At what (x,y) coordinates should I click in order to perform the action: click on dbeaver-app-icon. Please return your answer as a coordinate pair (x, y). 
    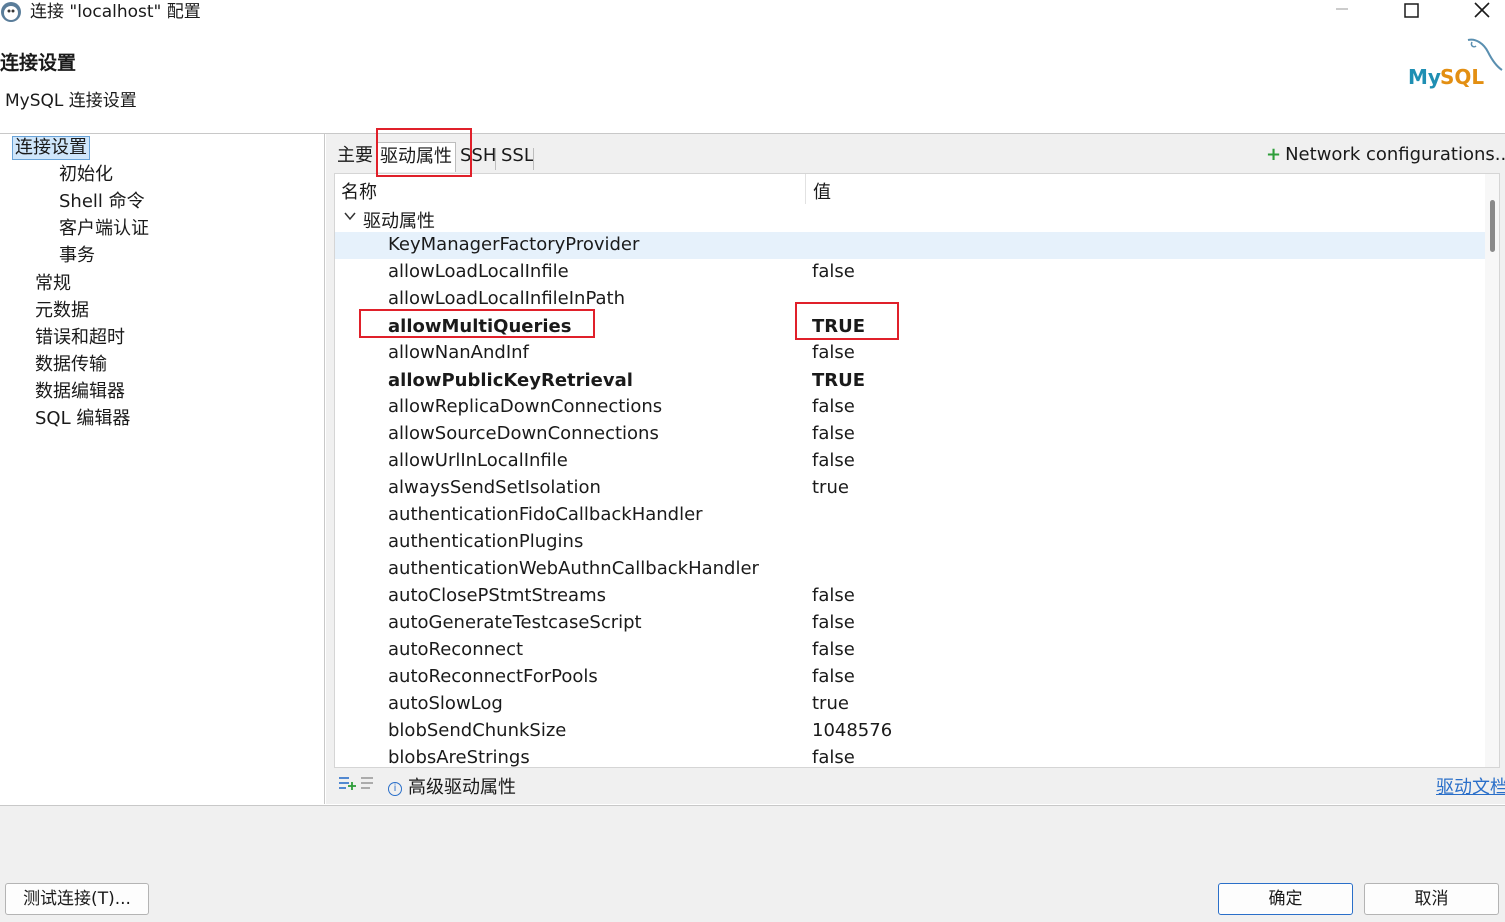
    Looking at the image, I should click on (11, 12).